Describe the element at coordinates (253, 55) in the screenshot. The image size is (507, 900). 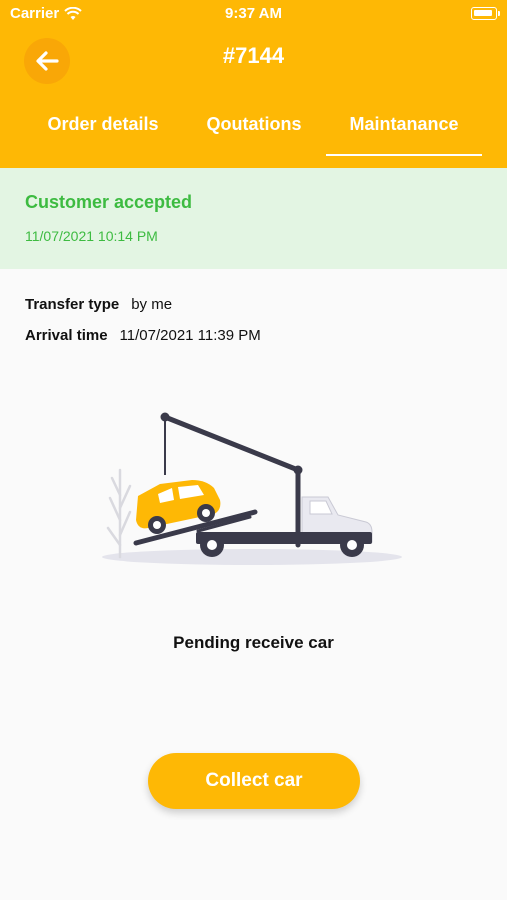
I see `page-title: #7144` at that location.